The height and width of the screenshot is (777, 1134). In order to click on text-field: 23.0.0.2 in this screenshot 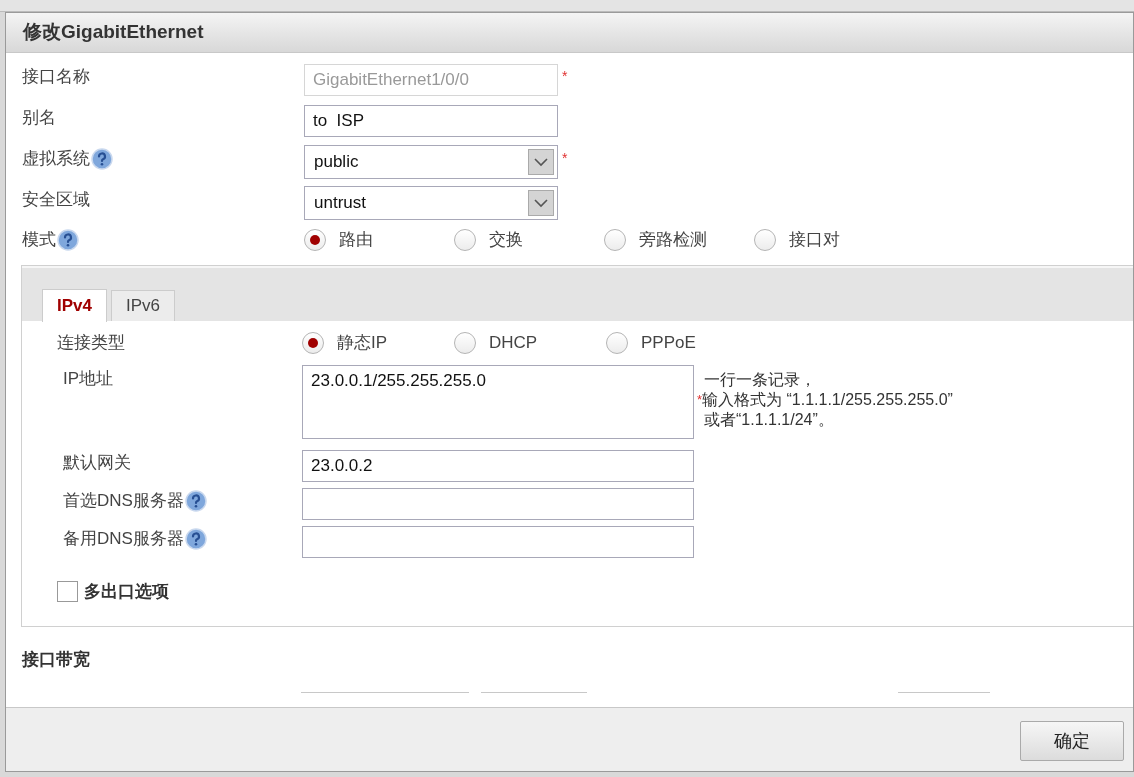, I will do `click(498, 466)`.